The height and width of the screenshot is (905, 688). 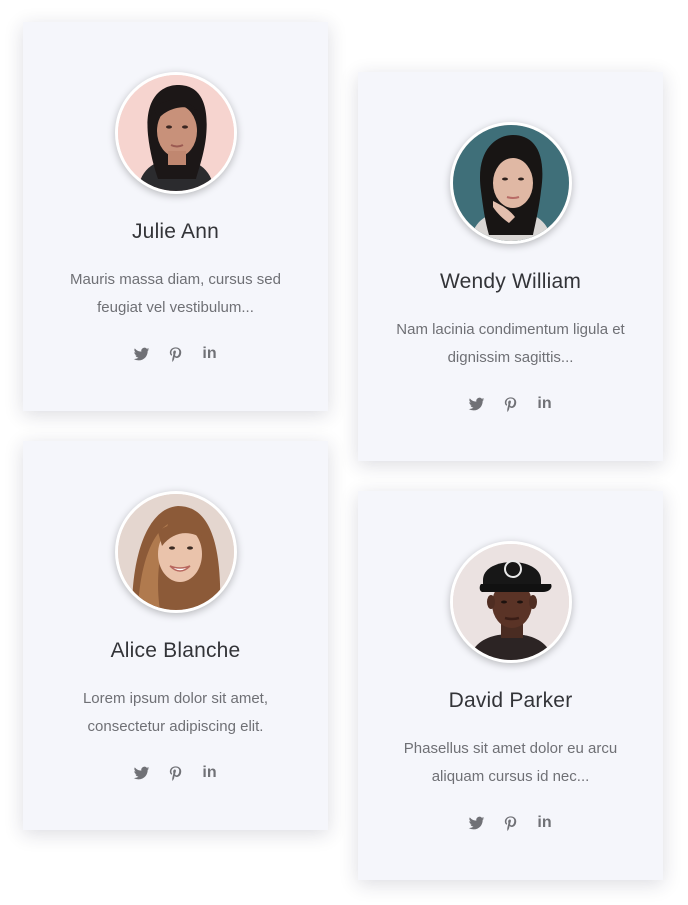 I want to click on member-name: Alice Blanche, so click(x=175, y=650).